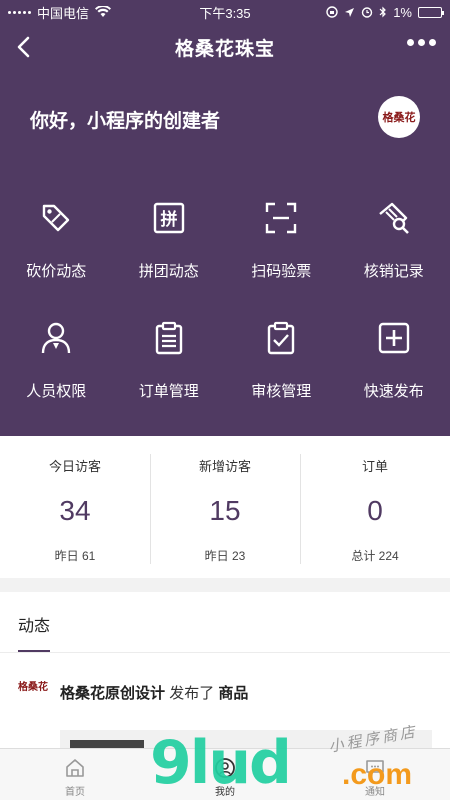 This screenshot has width=450, height=800. I want to click on menu-item-bargain: 砍价动态, so click(56, 256).